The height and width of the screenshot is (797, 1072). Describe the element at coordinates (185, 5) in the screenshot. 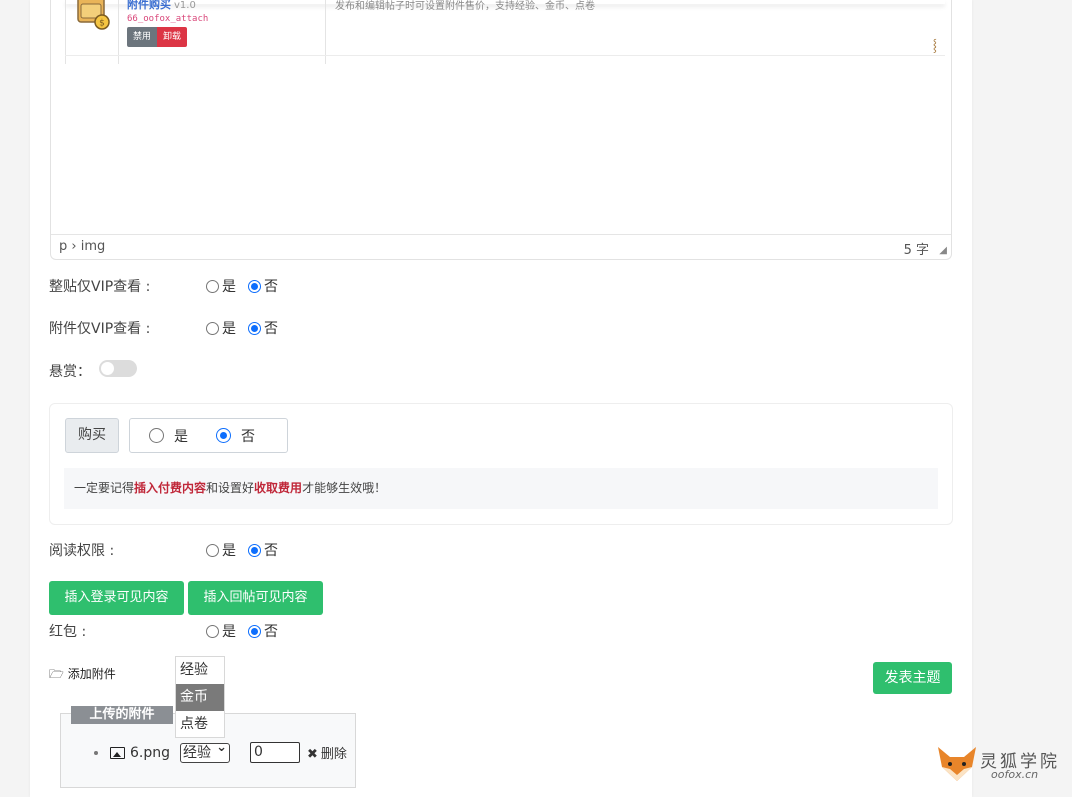

I see `plugin-version: v1.0` at that location.